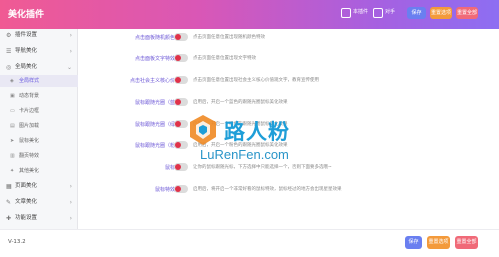  I want to click on menu-icon: ☰, so click(9, 51).